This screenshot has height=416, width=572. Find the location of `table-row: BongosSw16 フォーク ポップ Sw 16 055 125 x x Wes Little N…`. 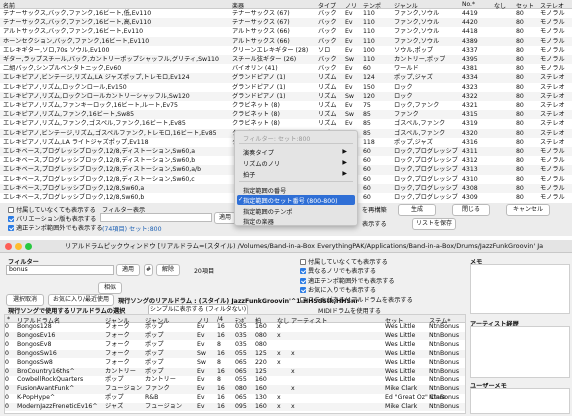

table-row: BongosSw16 フォーク ポップ Sw 16 055 125 x x Wes Little N… is located at coordinates (235, 354).